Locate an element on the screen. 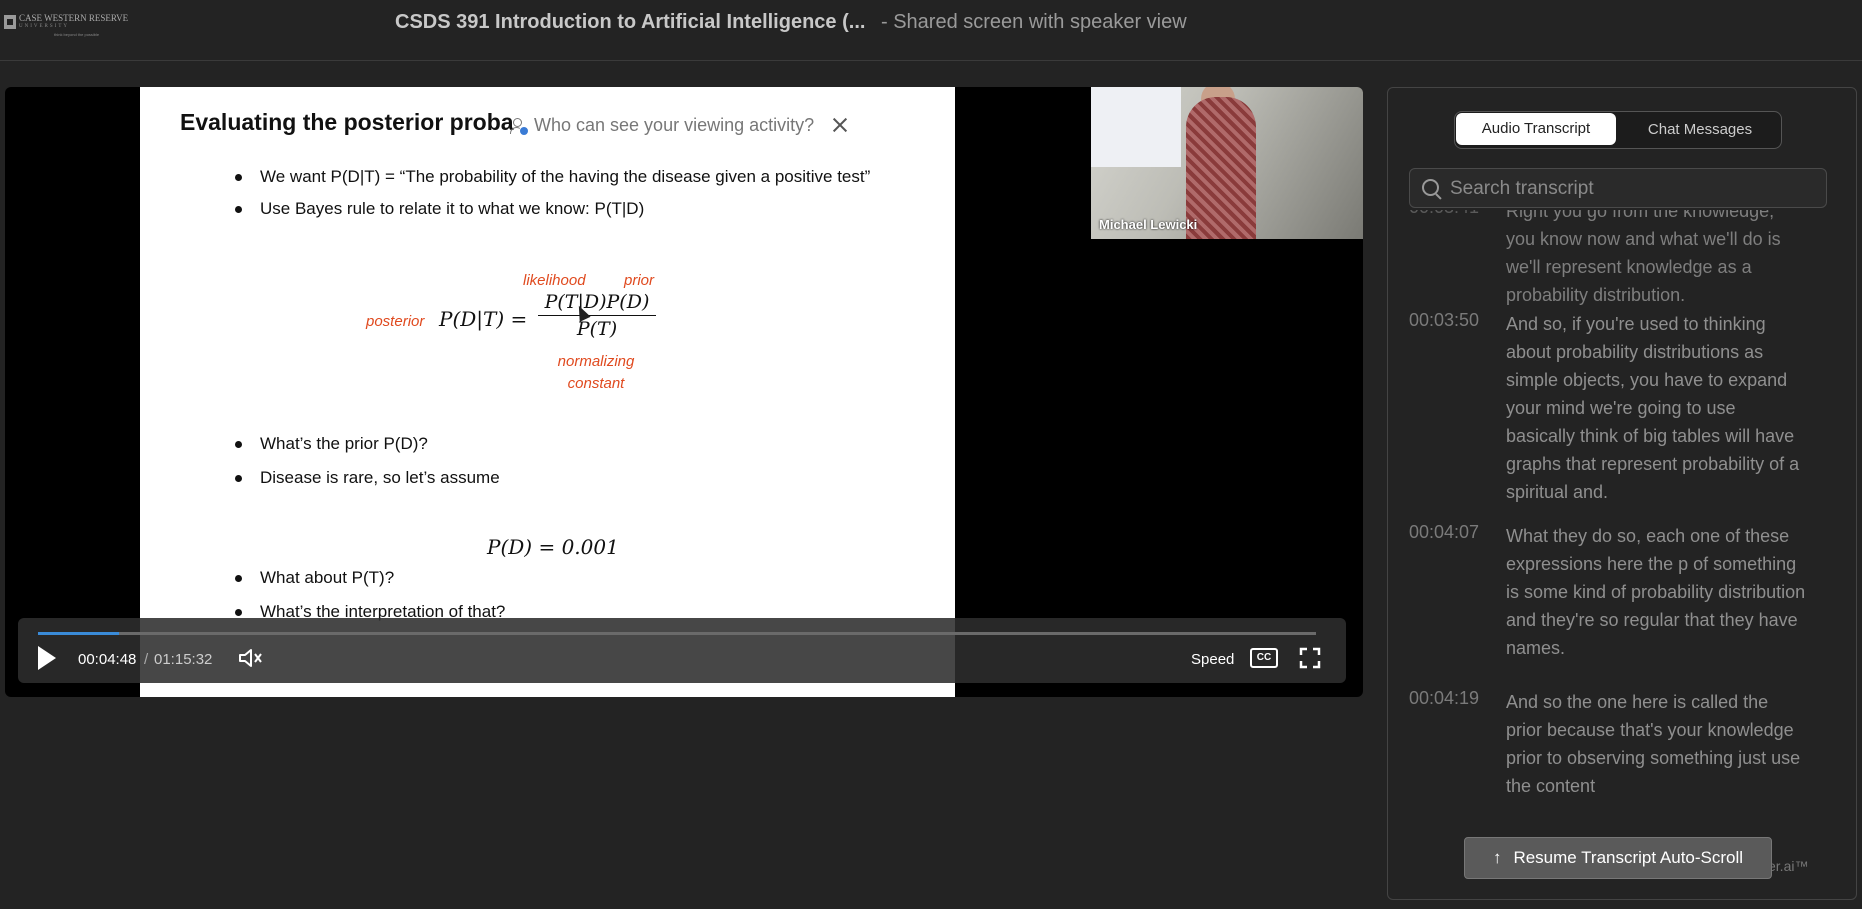 The image size is (1862, 909). speaker-name: Michael Lewicki is located at coordinates (1148, 224).